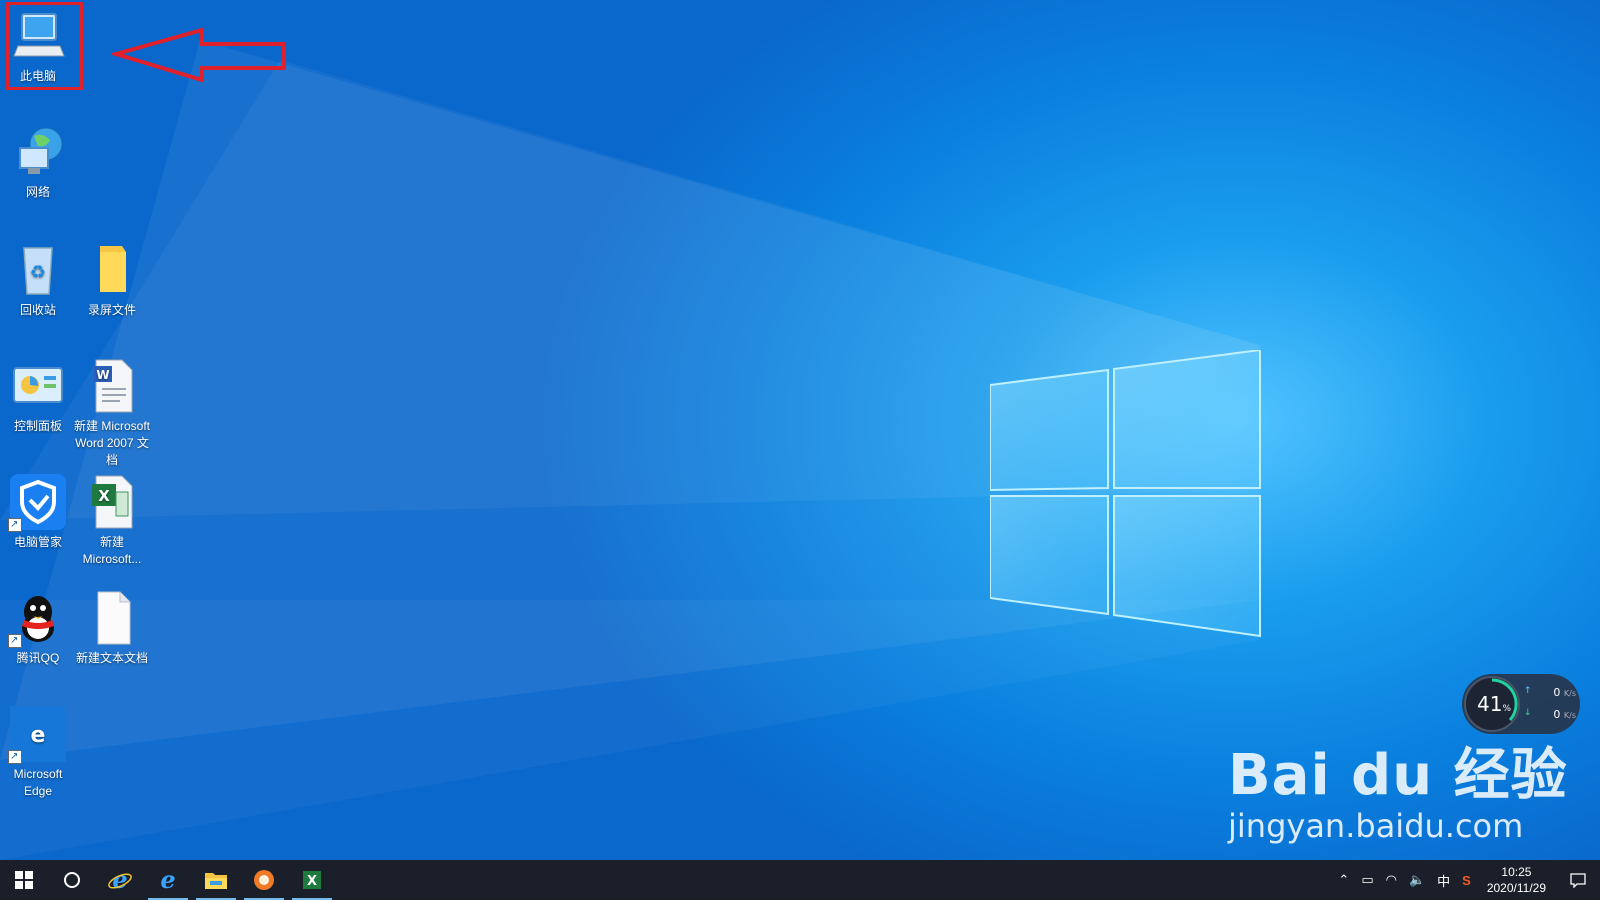 This screenshot has width=1600, height=900. What do you see at coordinates (38, 386) in the screenshot?
I see `control-panel-icon` at bounding box center [38, 386].